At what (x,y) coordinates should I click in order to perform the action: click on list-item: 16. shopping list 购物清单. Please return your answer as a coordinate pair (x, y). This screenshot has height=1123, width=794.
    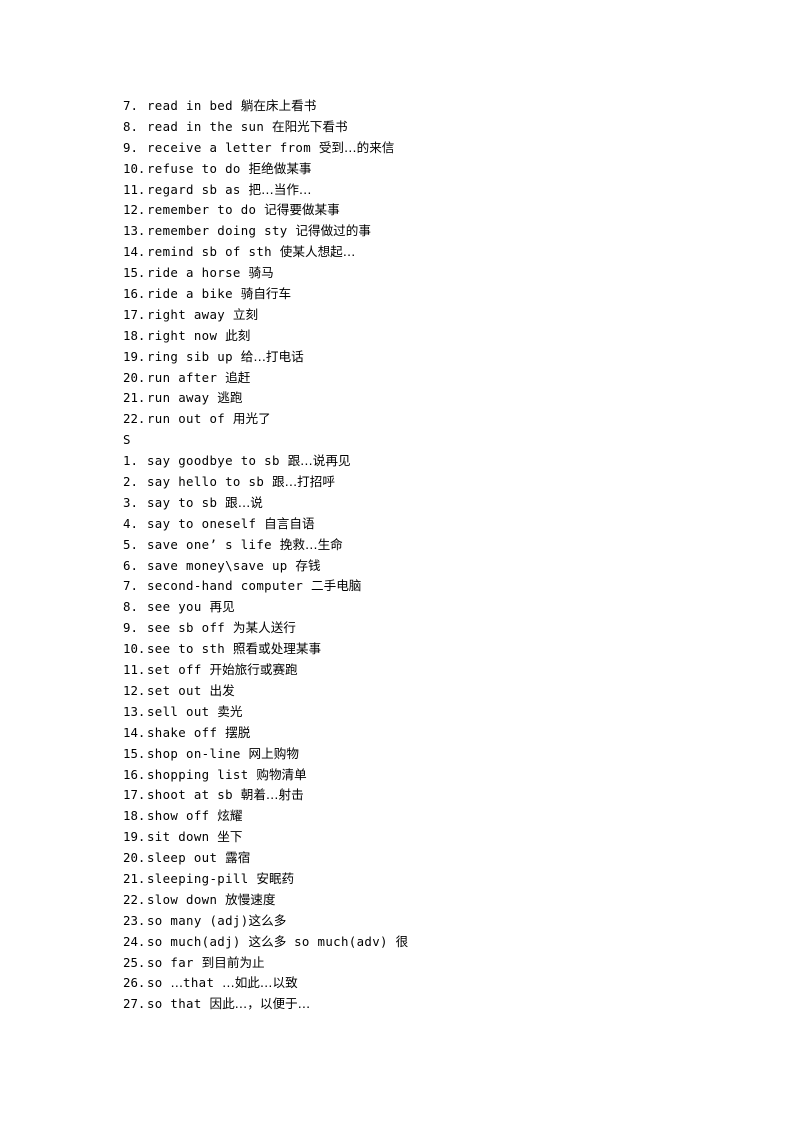
    Looking at the image, I should click on (423, 775).